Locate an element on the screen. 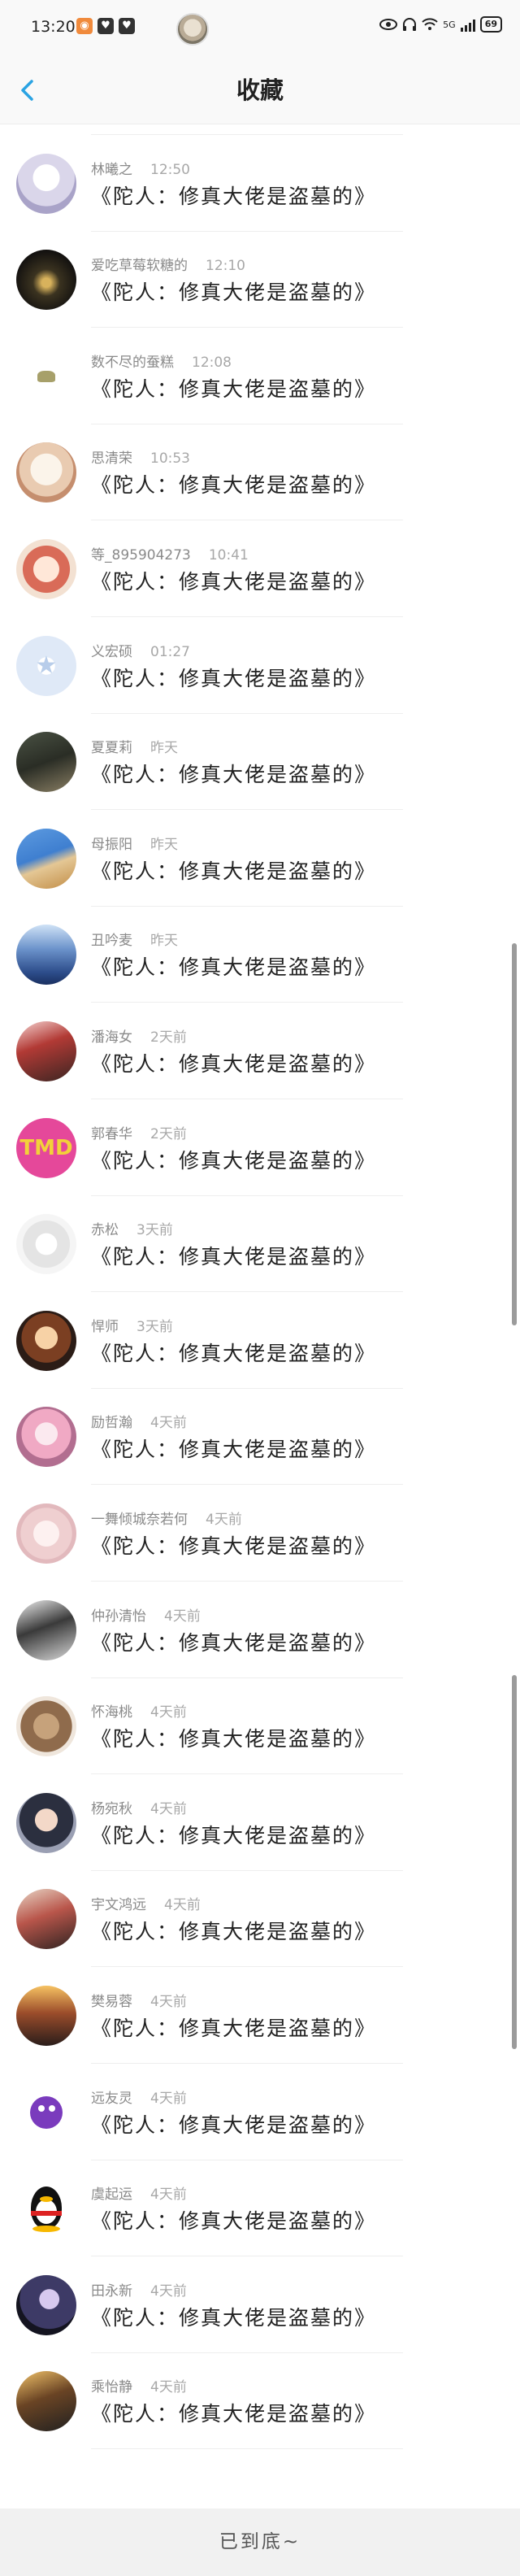 The image size is (520, 2576). list-item: 怀海桃 4天前 《陀人：修真大佬是盗墓的》 is located at coordinates (260, 1726).